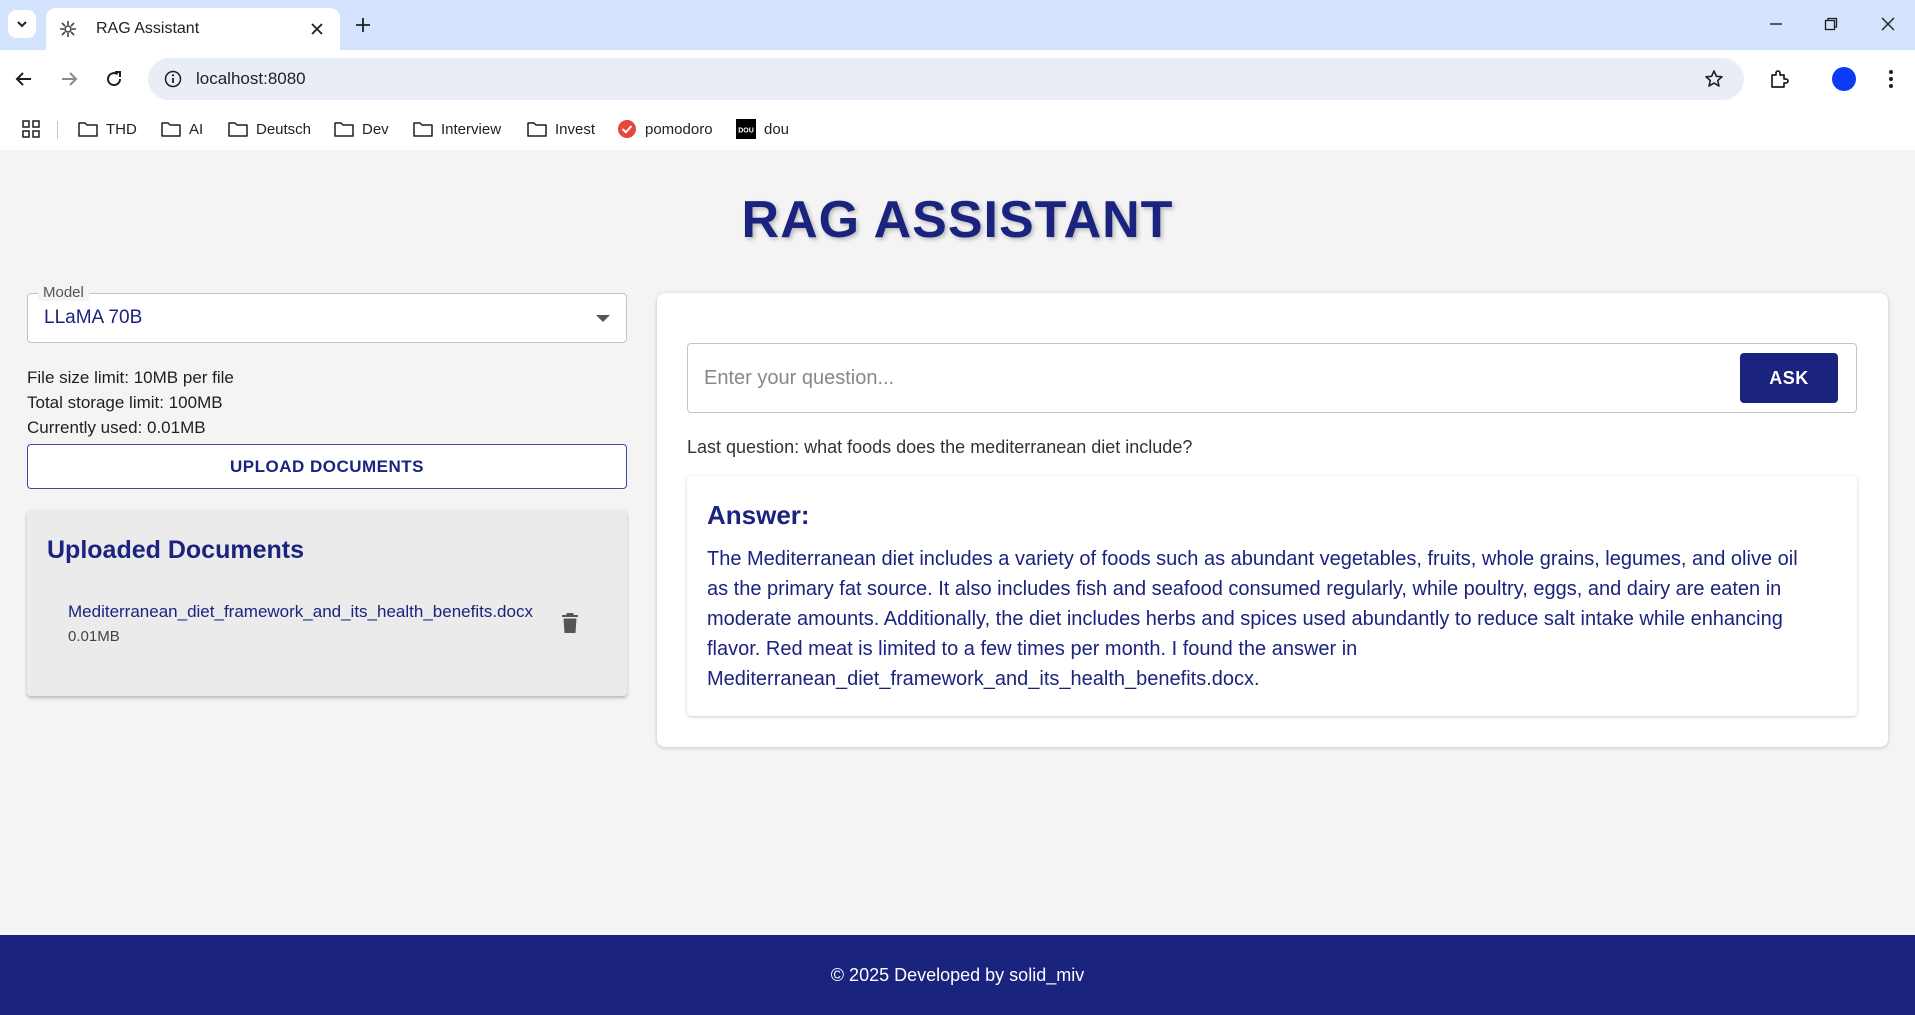  I want to click on bookmark-label: Deutsch, so click(284, 129).